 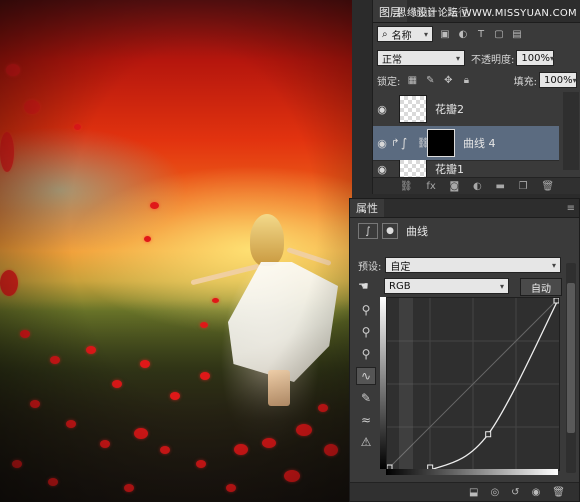 I want to click on opacity-field: 100% ▾, so click(x=535, y=58).